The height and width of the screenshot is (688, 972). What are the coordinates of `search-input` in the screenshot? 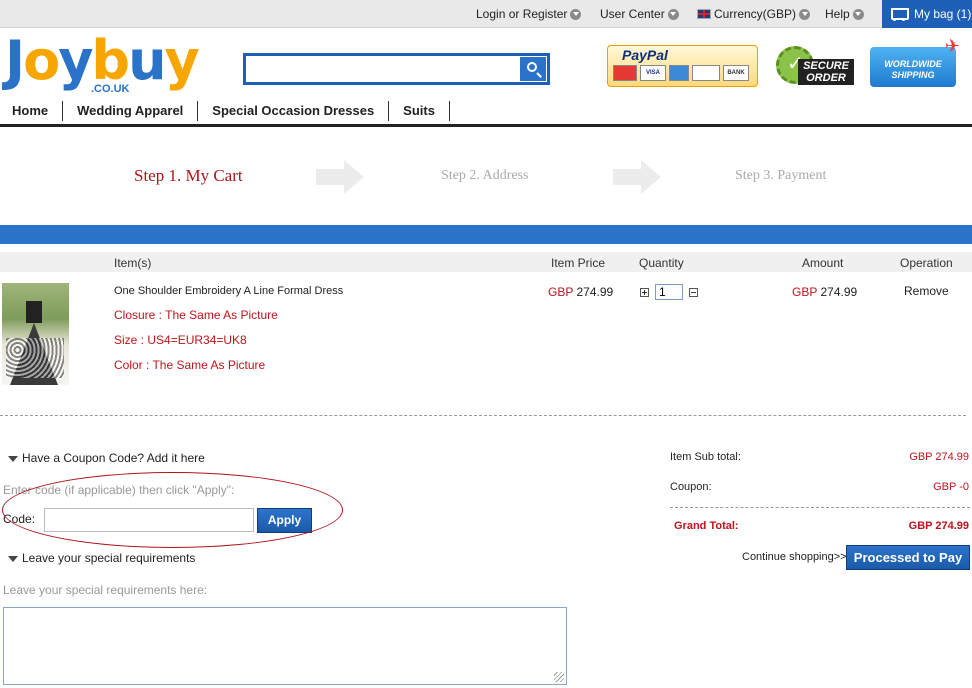 It's located at (383, 69).